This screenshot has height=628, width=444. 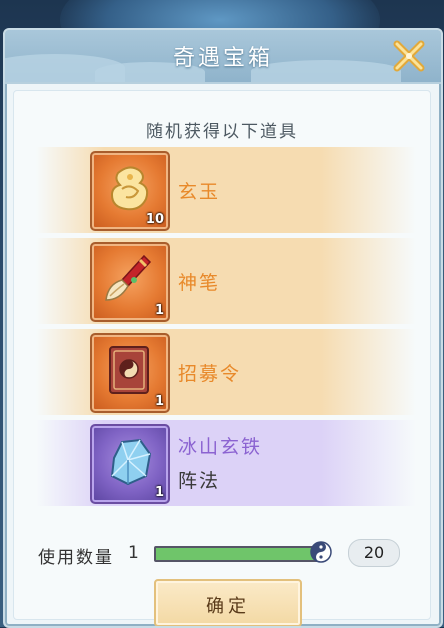 I want to click on quantity-max: 20, so click(x=374, y=553).